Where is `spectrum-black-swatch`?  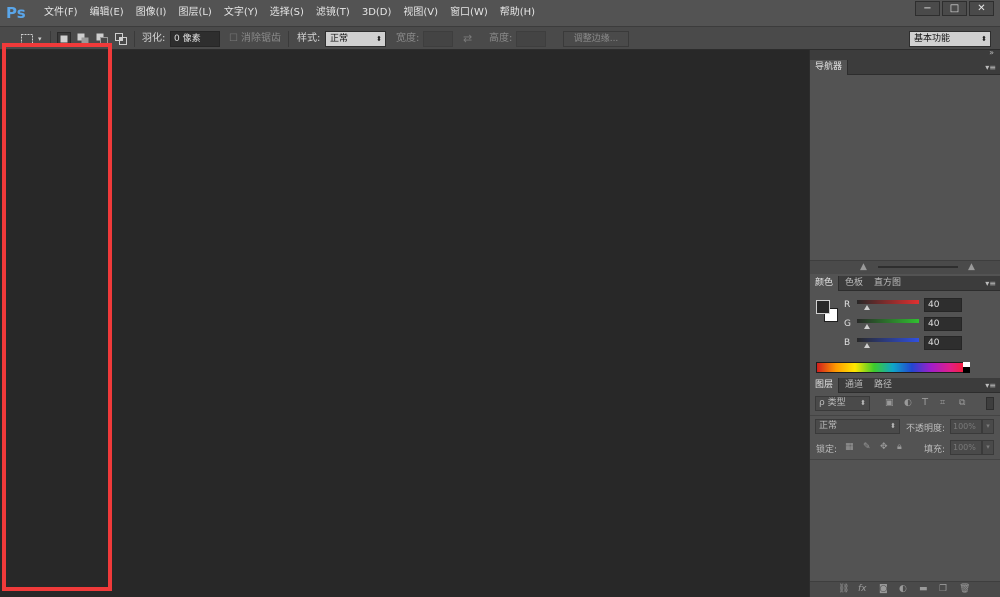
spectrum-black-swatch is located at coordinates (966, 370).